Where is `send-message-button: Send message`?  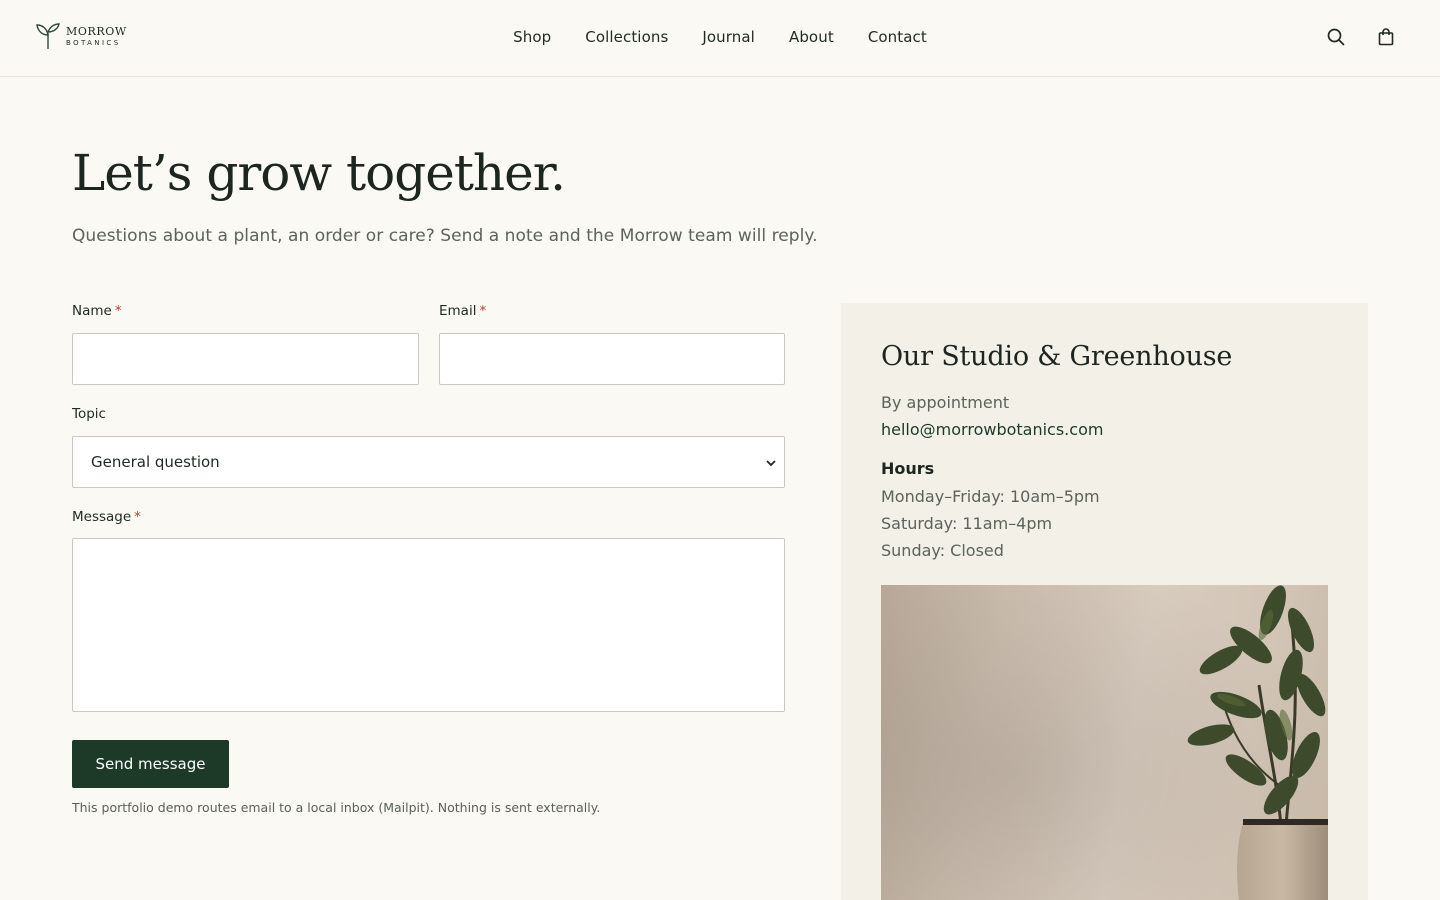 send-message-button: Send message is located at coordinates (150, 764).